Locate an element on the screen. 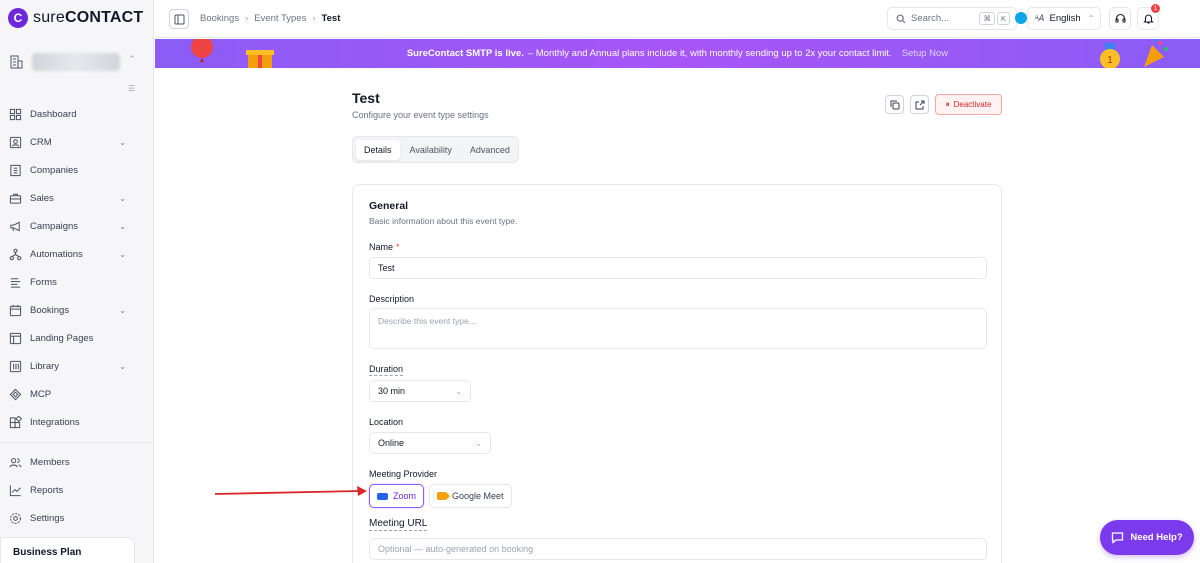 The image size is (1200, 563). banner-setup-link: Setup Now is located at coordinates (925, 53).